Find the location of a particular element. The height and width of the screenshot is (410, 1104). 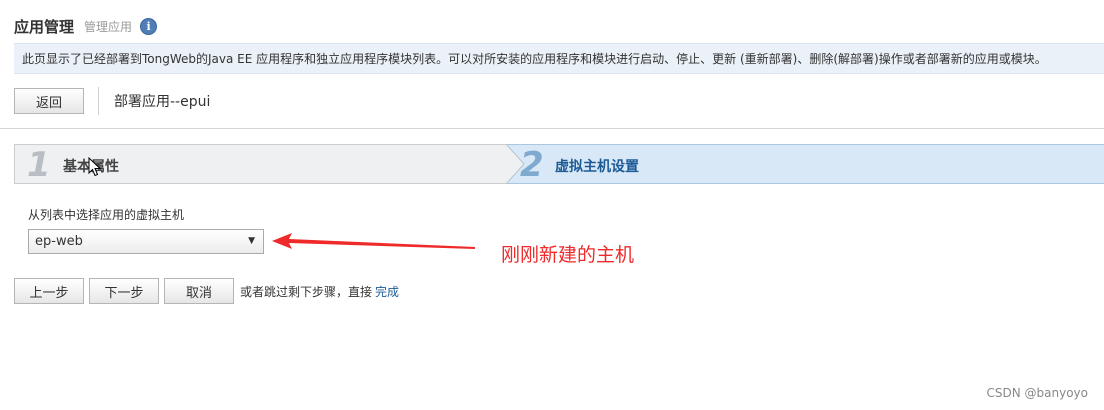

step-number: 1 is located at coordinates (39, 165).